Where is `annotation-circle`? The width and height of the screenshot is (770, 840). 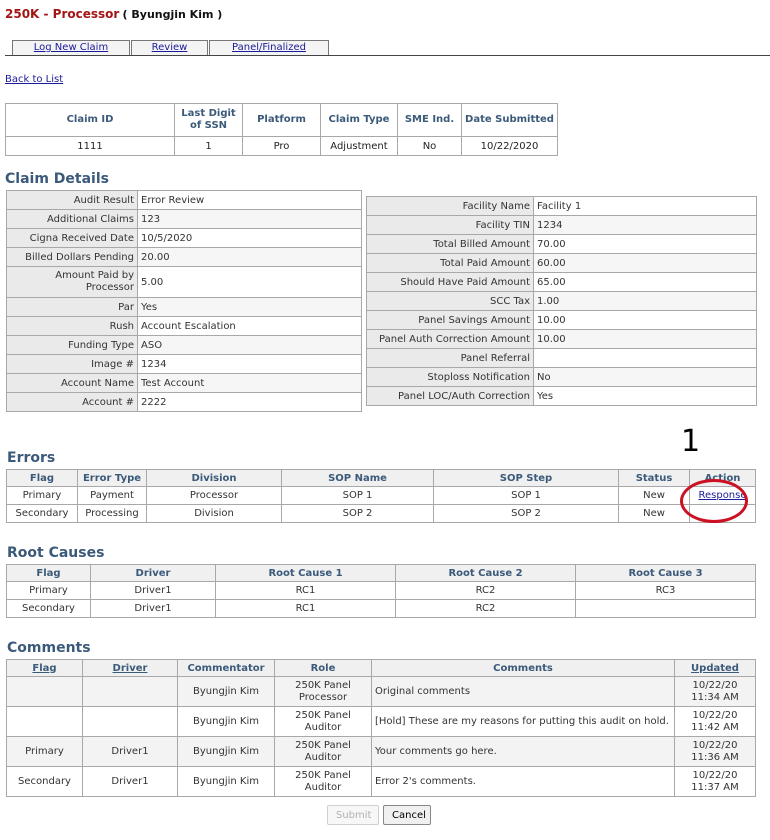
annotation-circle is located at coordinates (714, 501).